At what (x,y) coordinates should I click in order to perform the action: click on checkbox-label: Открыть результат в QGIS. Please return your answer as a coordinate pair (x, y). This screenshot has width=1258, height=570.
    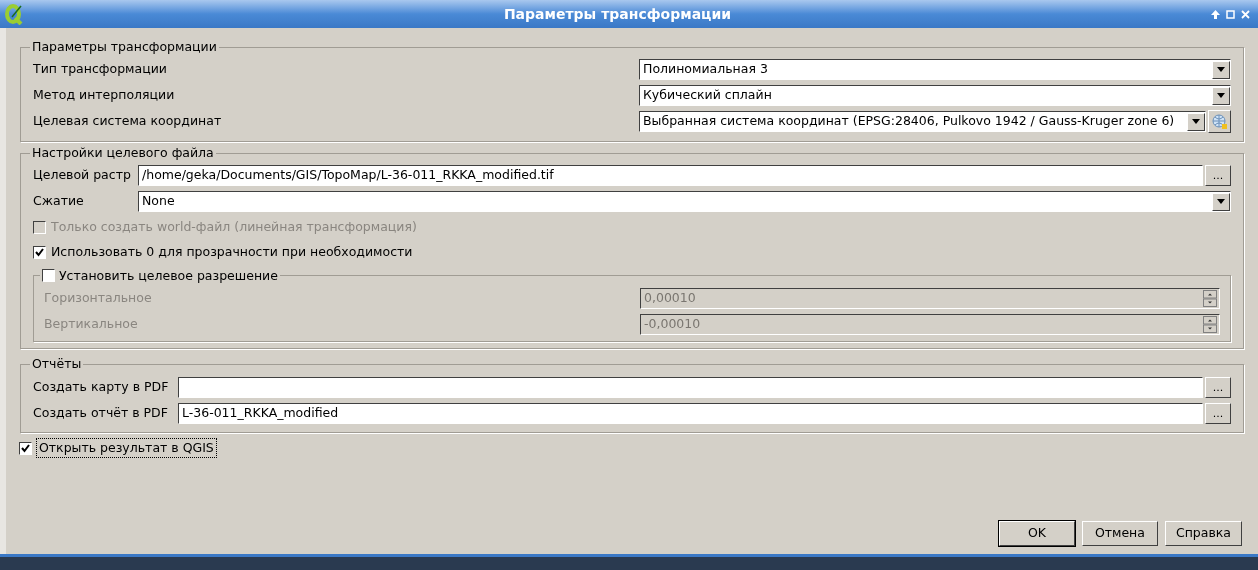
    Looking at the image, I should click on (126, 448).